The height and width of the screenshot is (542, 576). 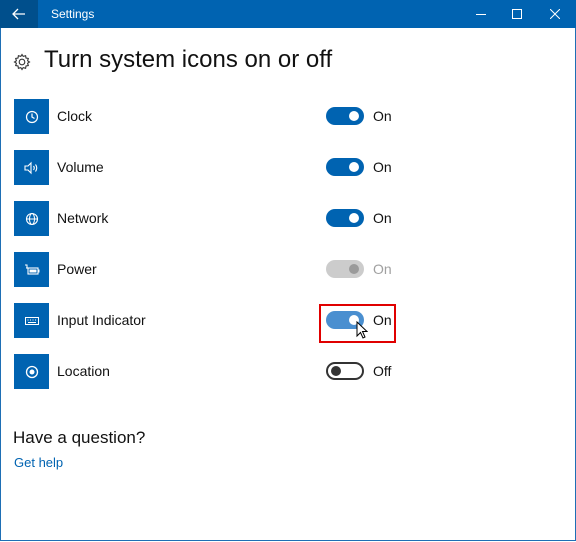 What do you see at coordinates (188, 59) in the screenshot?
I see `page-title: Turn system icons on or off` at bounding box center [188, 59].